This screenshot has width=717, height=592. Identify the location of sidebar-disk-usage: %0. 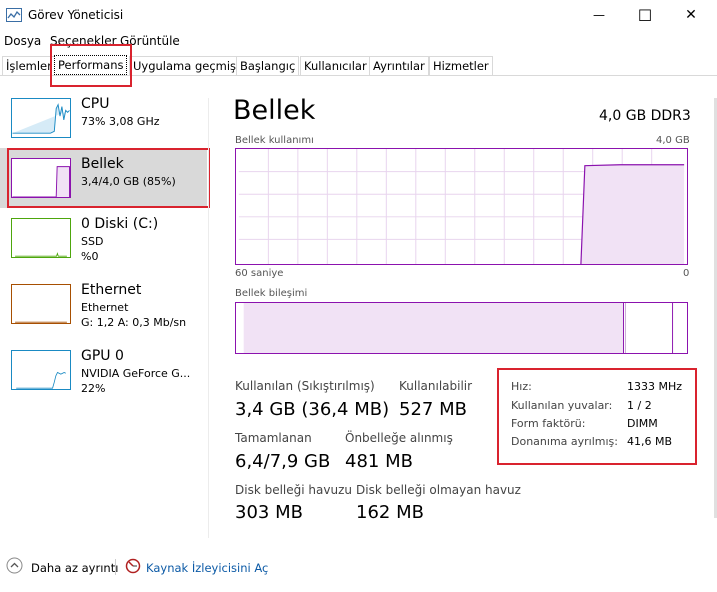
(90, 256).